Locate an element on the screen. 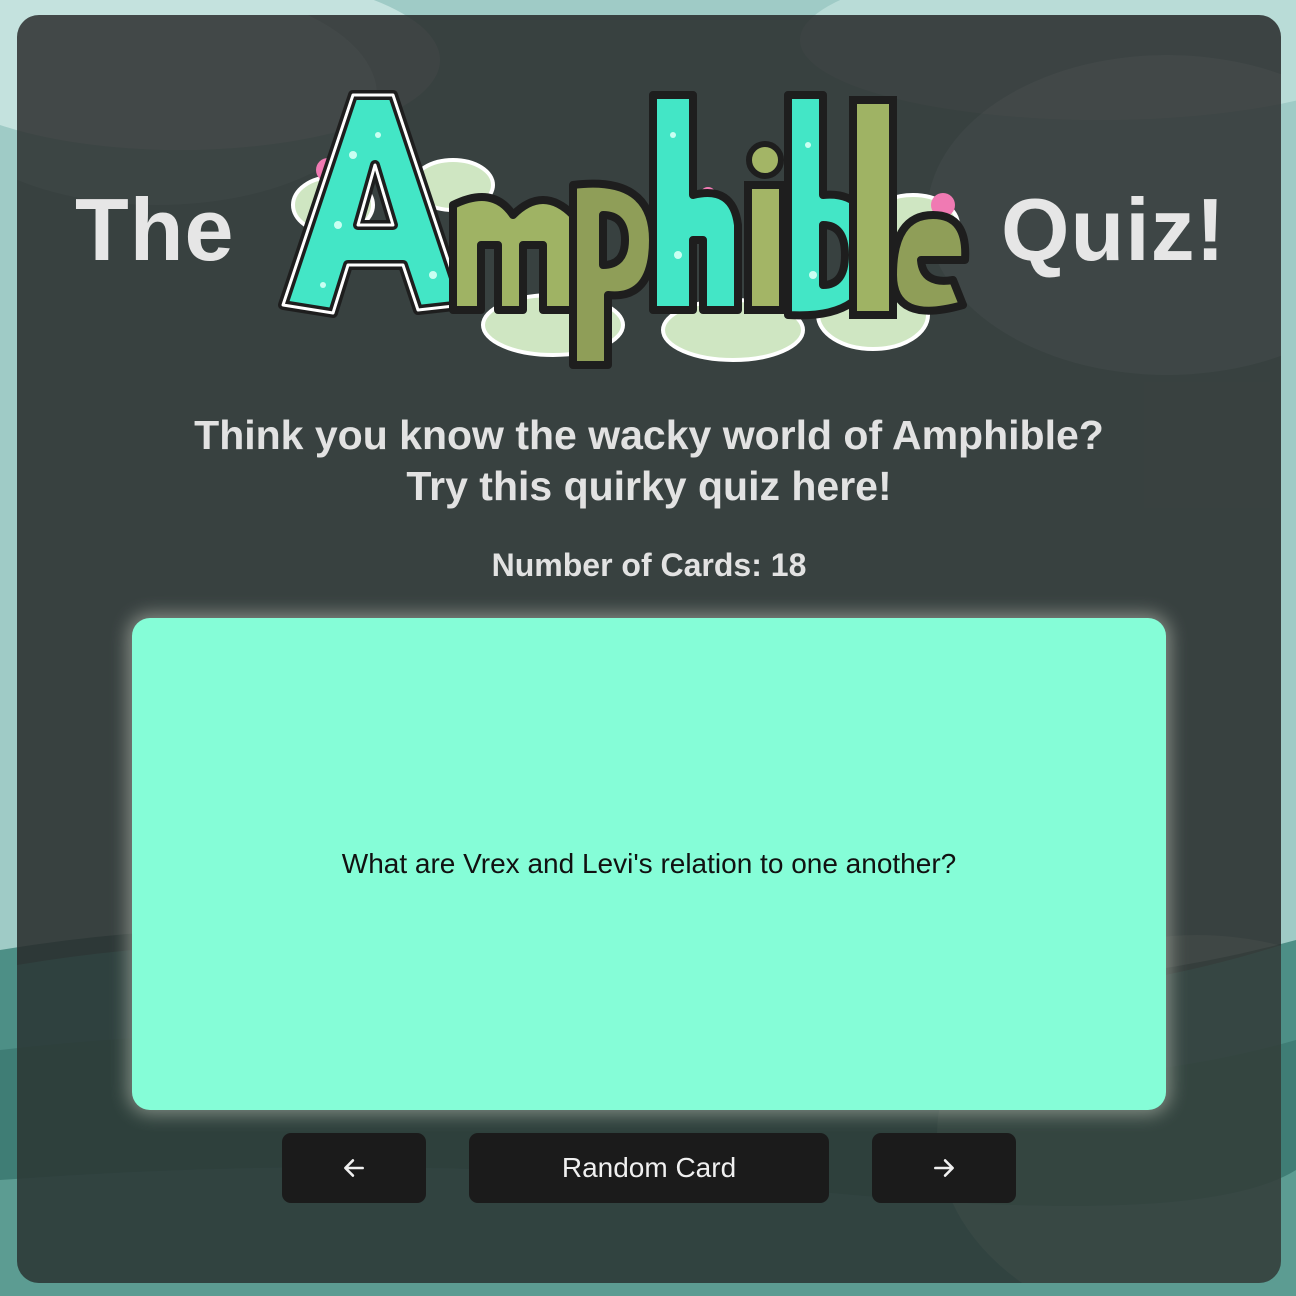 This screenshot has height=1296, width=1296. random-card-button: Random Card is located at coordinates (649, 1168).